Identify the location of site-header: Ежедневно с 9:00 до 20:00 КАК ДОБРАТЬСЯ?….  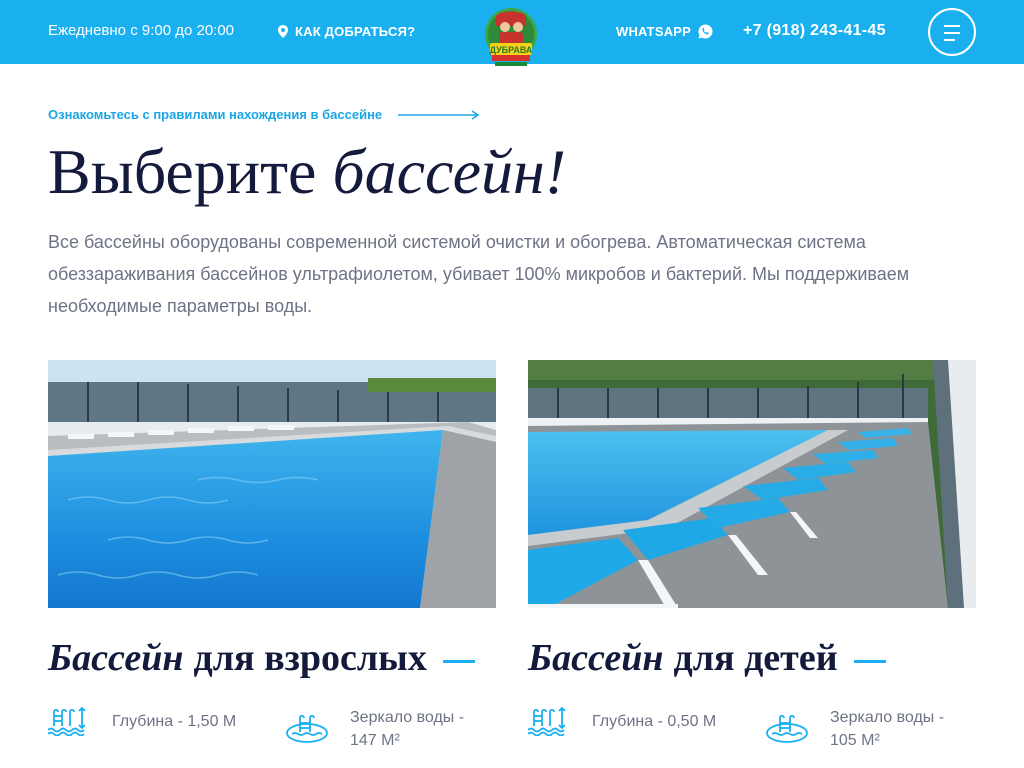
(512, 33).